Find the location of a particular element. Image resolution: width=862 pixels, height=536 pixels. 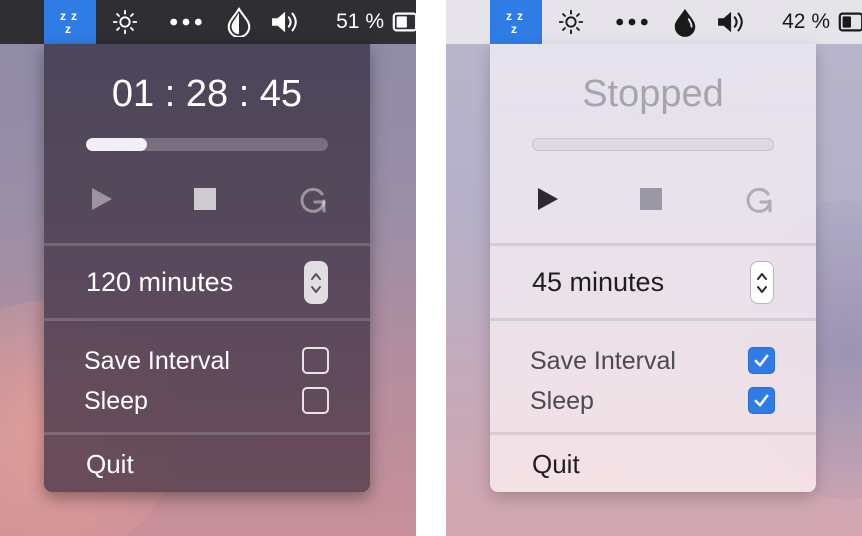

timer-display: 01 : 28 : 45 is located at coordinates (207, 94).